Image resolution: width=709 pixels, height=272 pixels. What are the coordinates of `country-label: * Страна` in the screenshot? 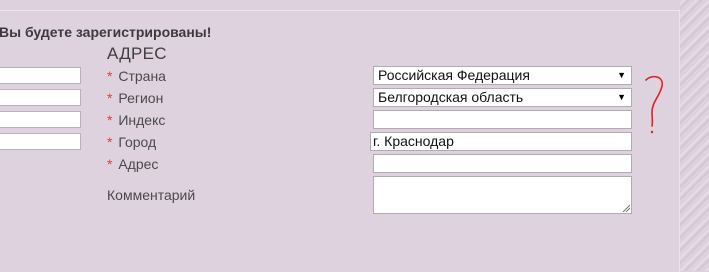 It's located at (136, 76).